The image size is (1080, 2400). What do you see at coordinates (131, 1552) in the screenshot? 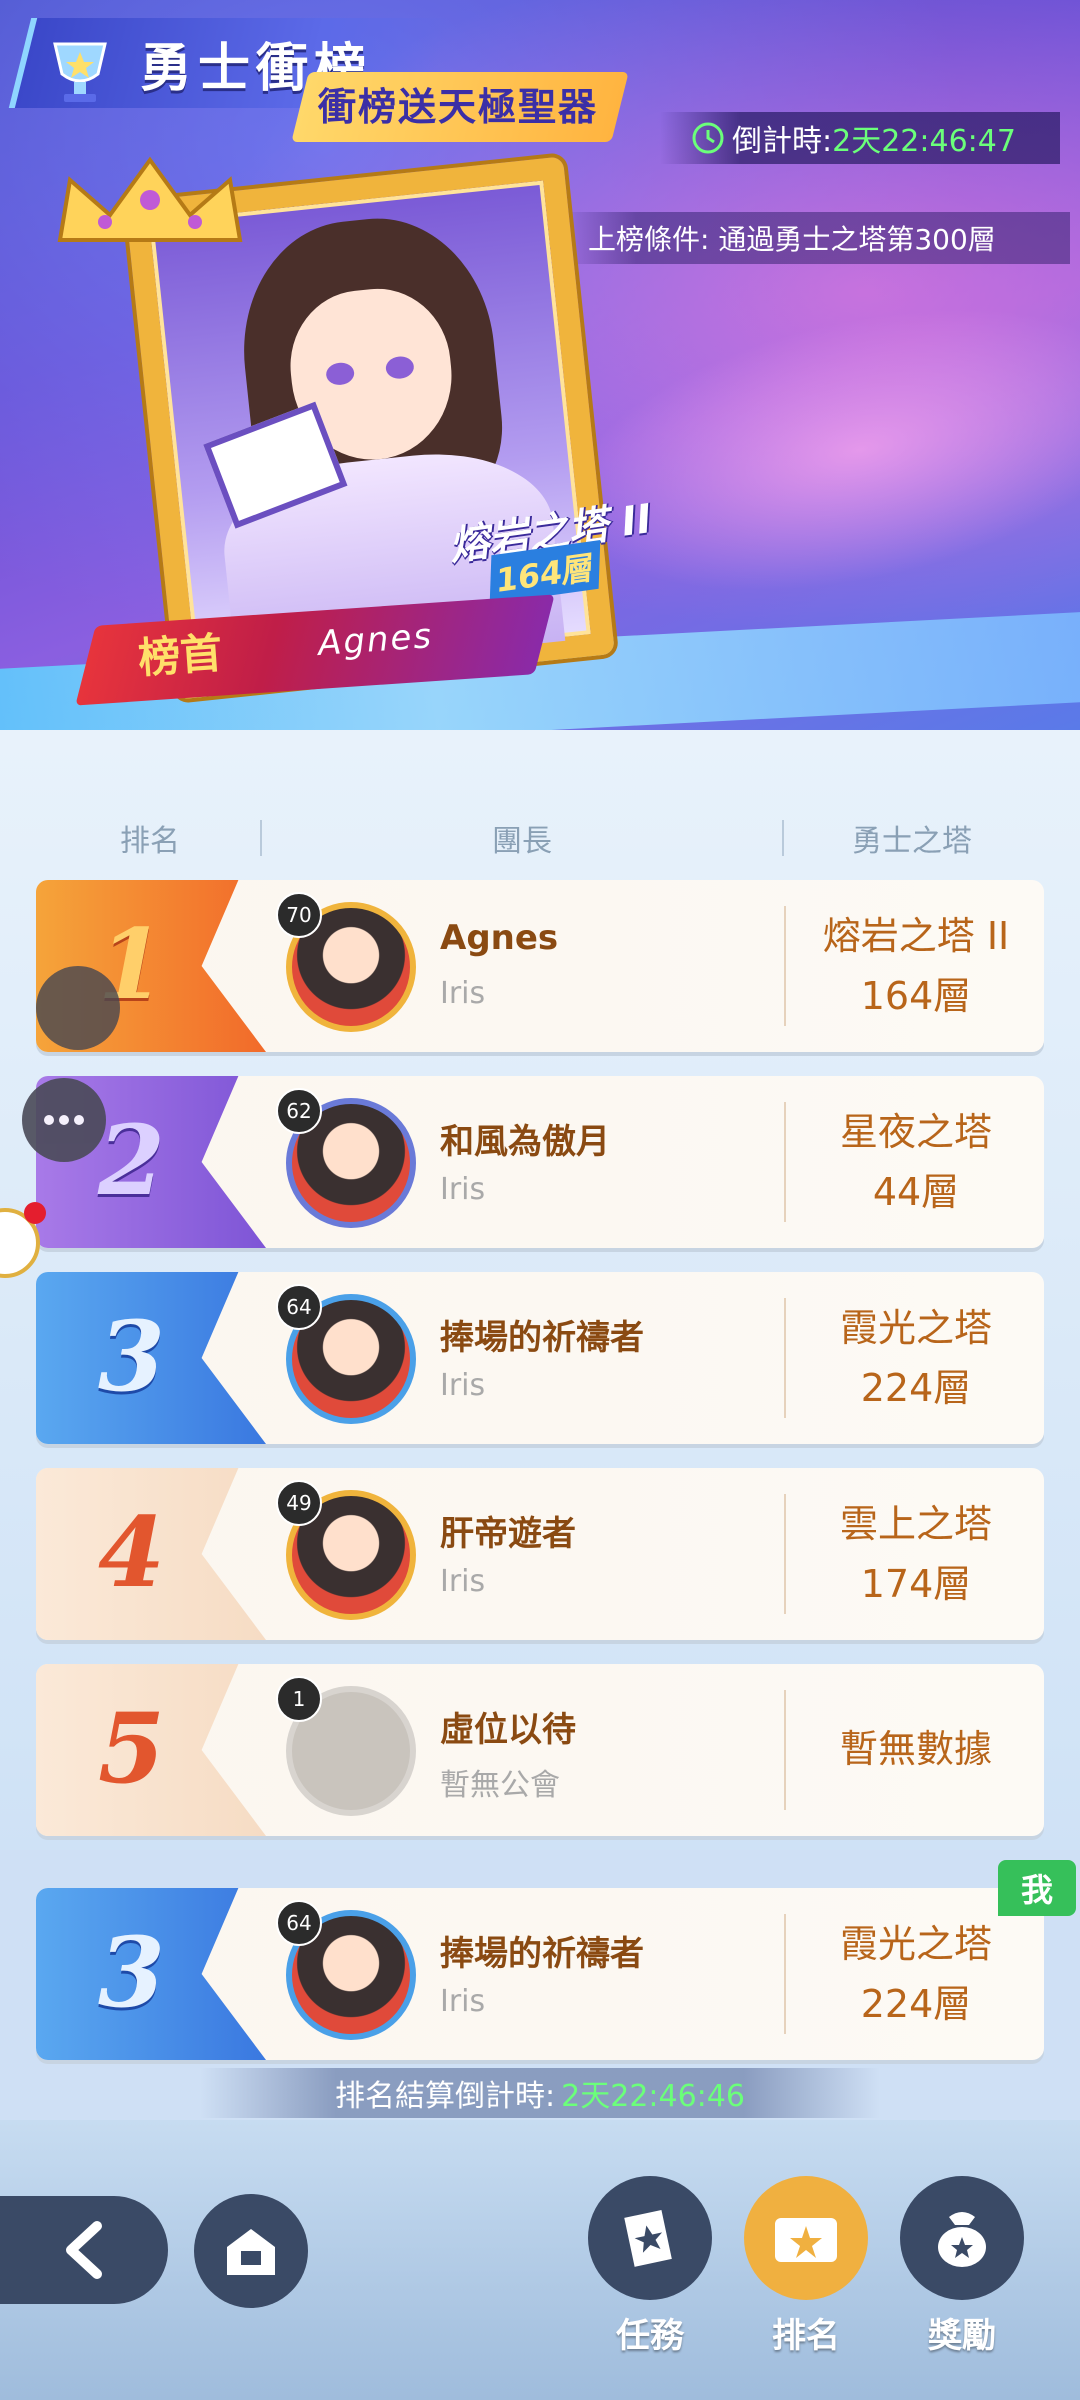
I see `rank-number: 4` at bounding box center [131, 1552].